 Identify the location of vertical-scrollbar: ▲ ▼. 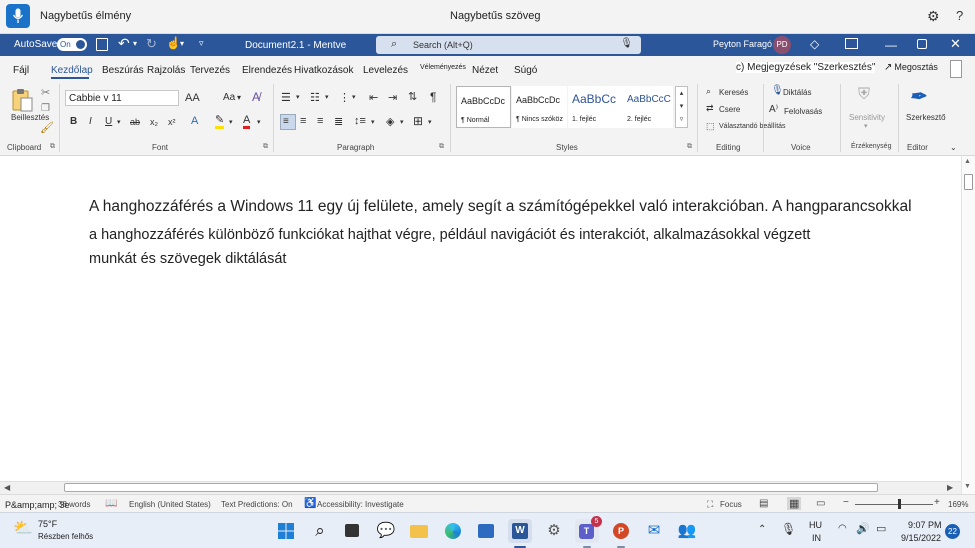
(968, 325).